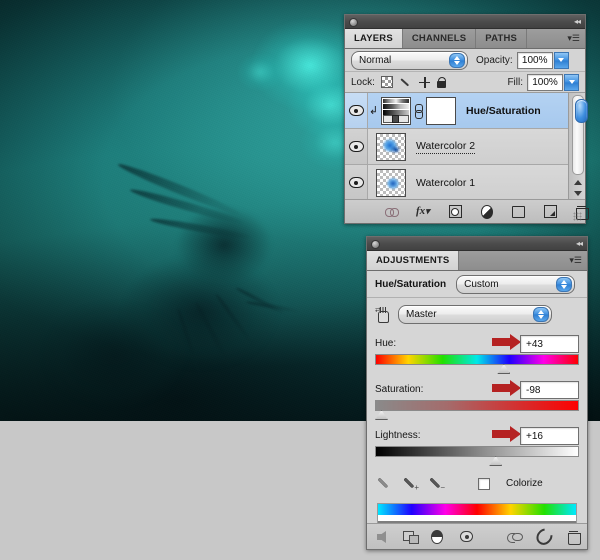 The height and width of the screenshot is (560, 600). I want to click on tab-paths: PATHS, so click(502, 38).